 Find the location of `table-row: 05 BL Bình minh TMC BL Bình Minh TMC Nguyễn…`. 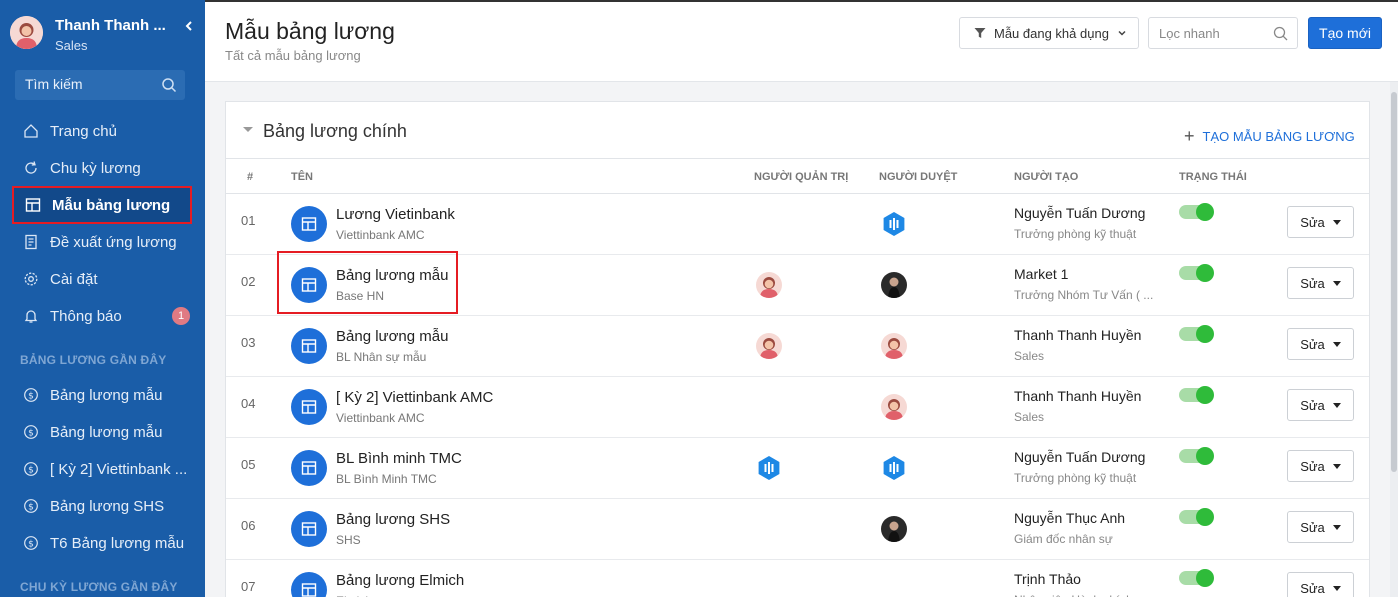

table-row: 05 BL Bình minh TMC BL Bình Minh TMC Nguyễn… is located at coordinates (797, 468).